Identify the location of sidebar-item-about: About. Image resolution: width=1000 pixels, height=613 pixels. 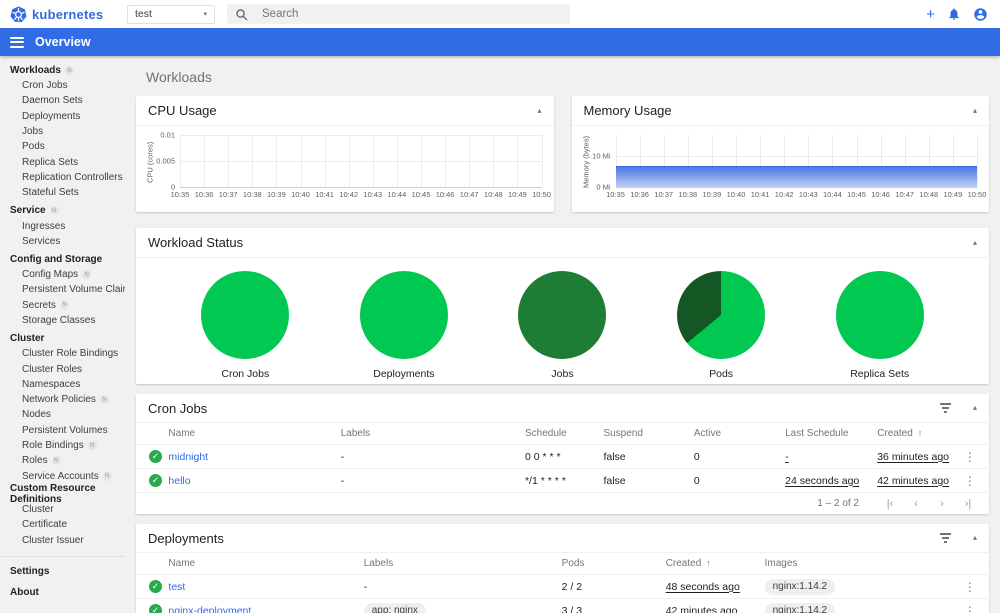
(62, 592).